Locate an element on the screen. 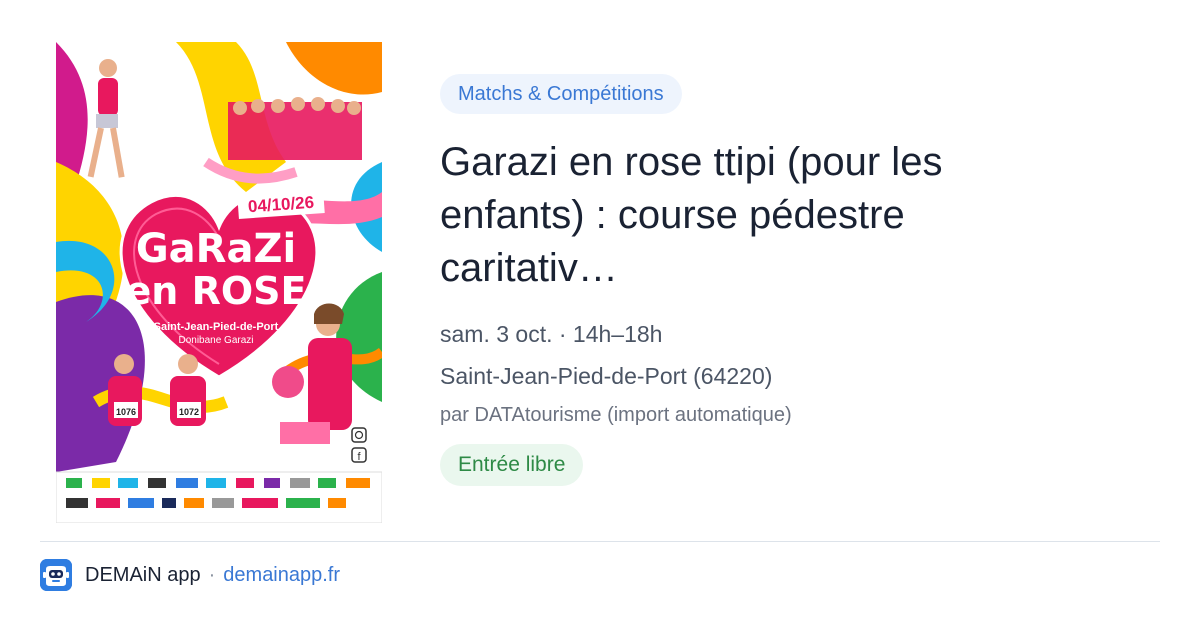 This screenshot has height=630, width=1200. category-chip: Matchs & Compétitions is located at coordinates (561, 94).